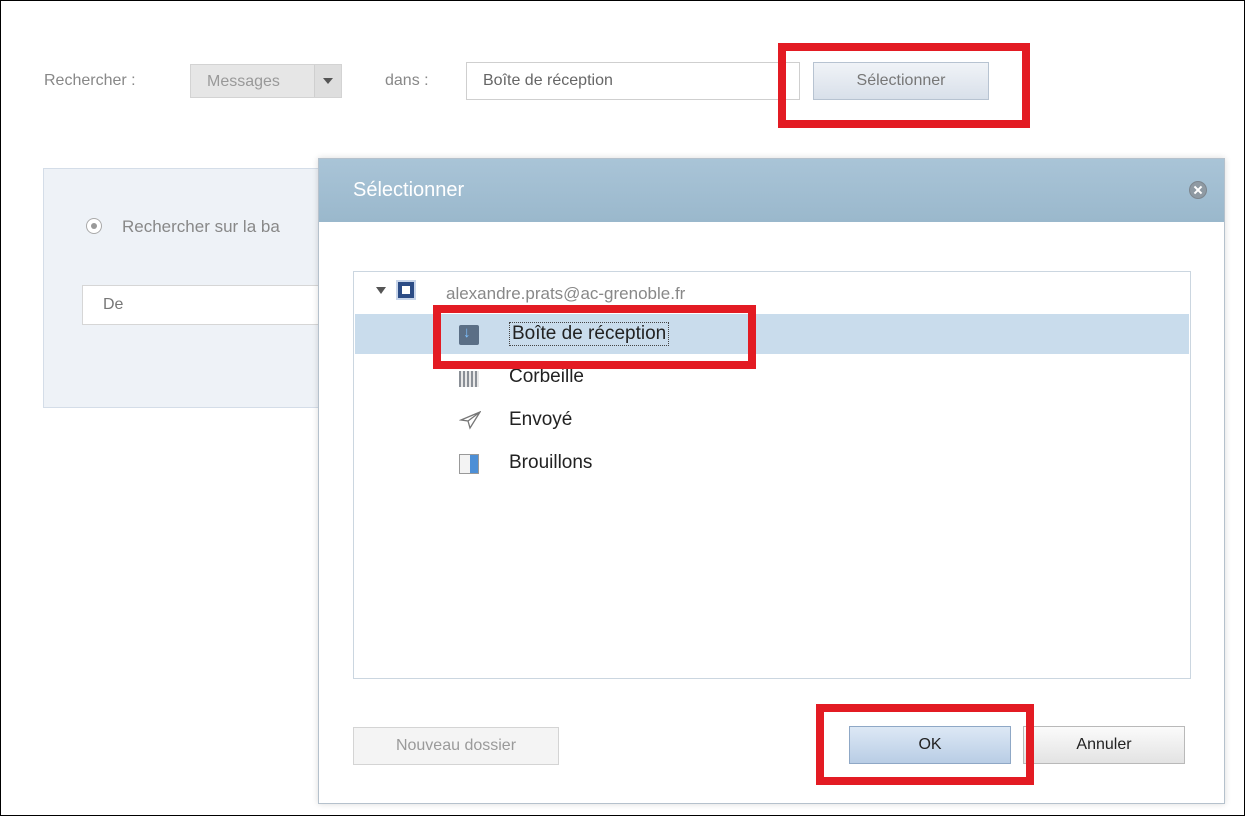 The width and height of the screenshot is (1245, 816). I want to click on highlight-select-button, so click(904, 85).